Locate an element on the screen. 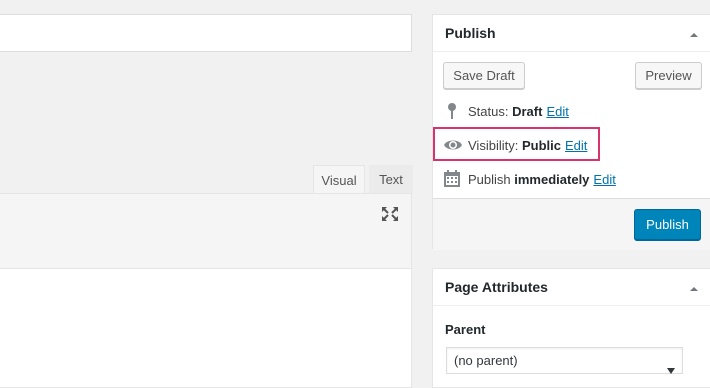 The image size is (710, 388). parent-select: (no parent) is located at coordinates (564, 360).